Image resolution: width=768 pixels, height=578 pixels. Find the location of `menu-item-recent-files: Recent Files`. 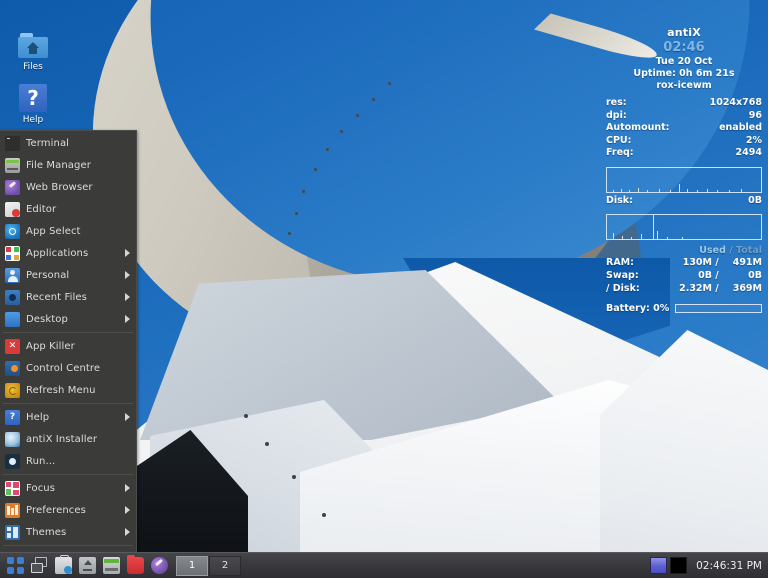

menu-item-recent-files: Recent Files is located at coordinates (68, 297).